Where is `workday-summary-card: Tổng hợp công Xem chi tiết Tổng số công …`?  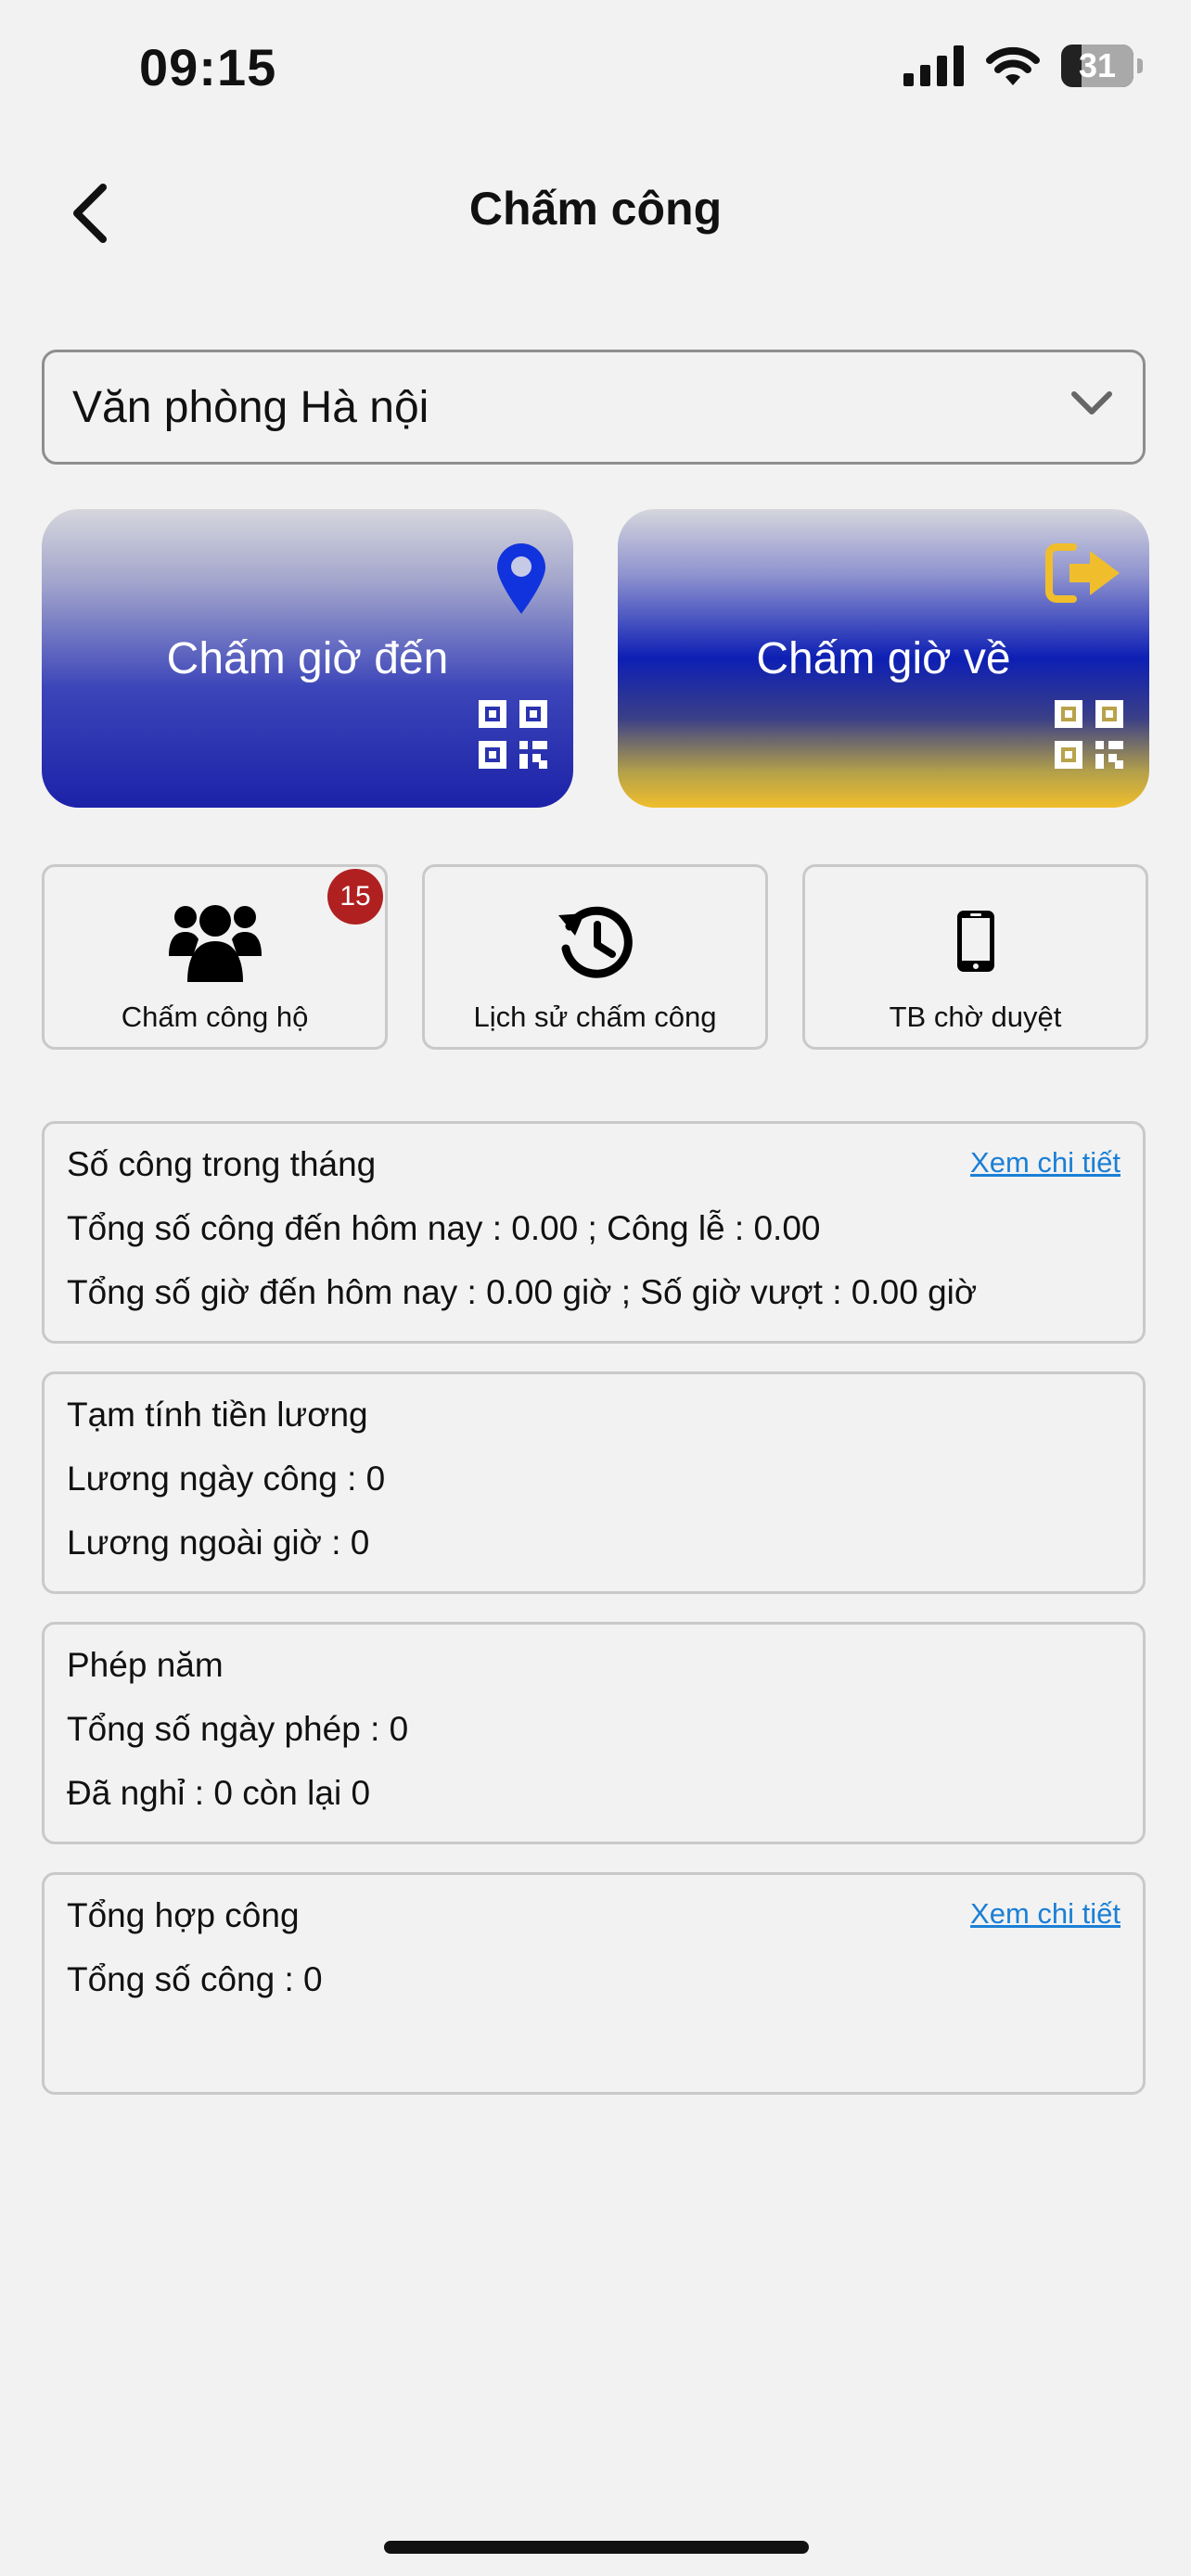 workday-summary-card: Tổng hợp công Xem chi tiết Tổng số công … is located at coordinates (594, 1983).